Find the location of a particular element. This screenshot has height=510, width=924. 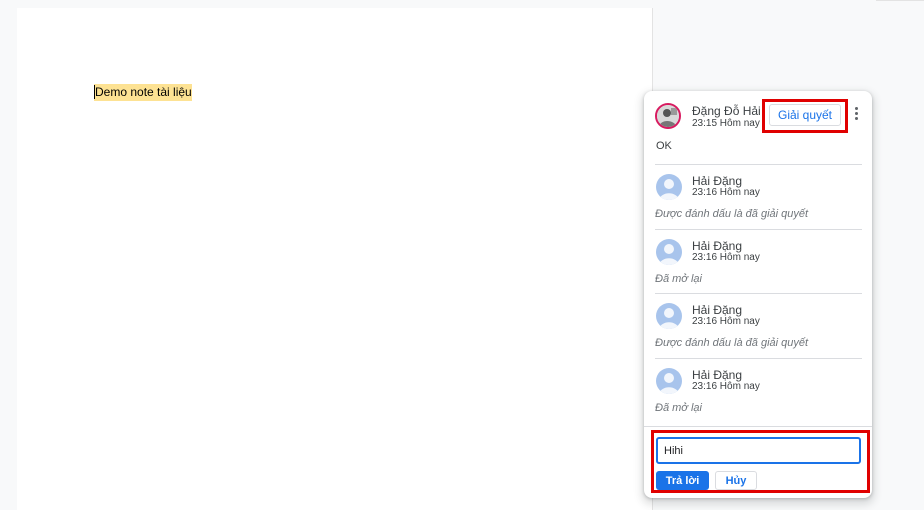

reply-submit-button: Trả lời is located at coordinates (682, 480).